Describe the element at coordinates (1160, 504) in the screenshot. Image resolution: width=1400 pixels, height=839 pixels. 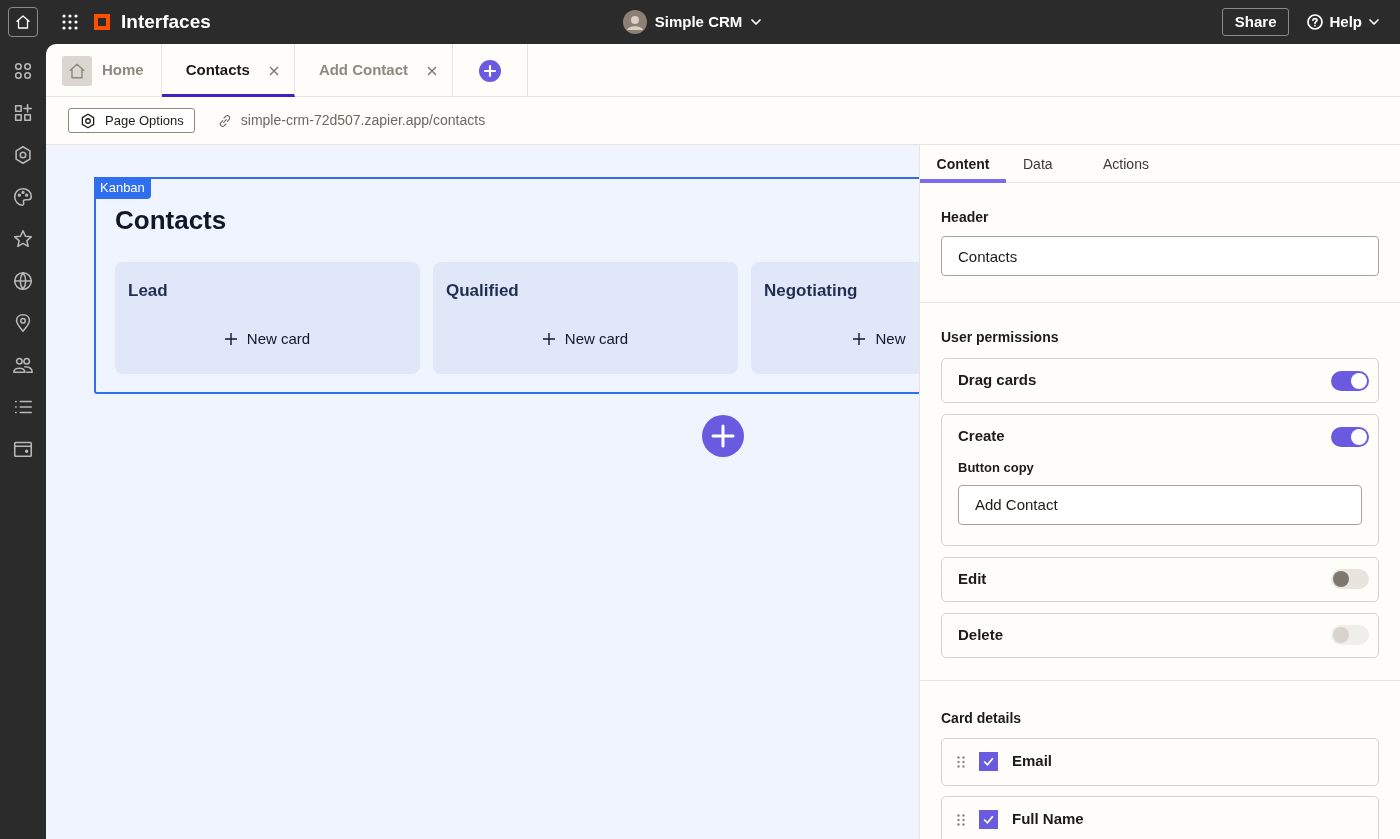
I see `button-copy-input-field: Add Contact` at that location.